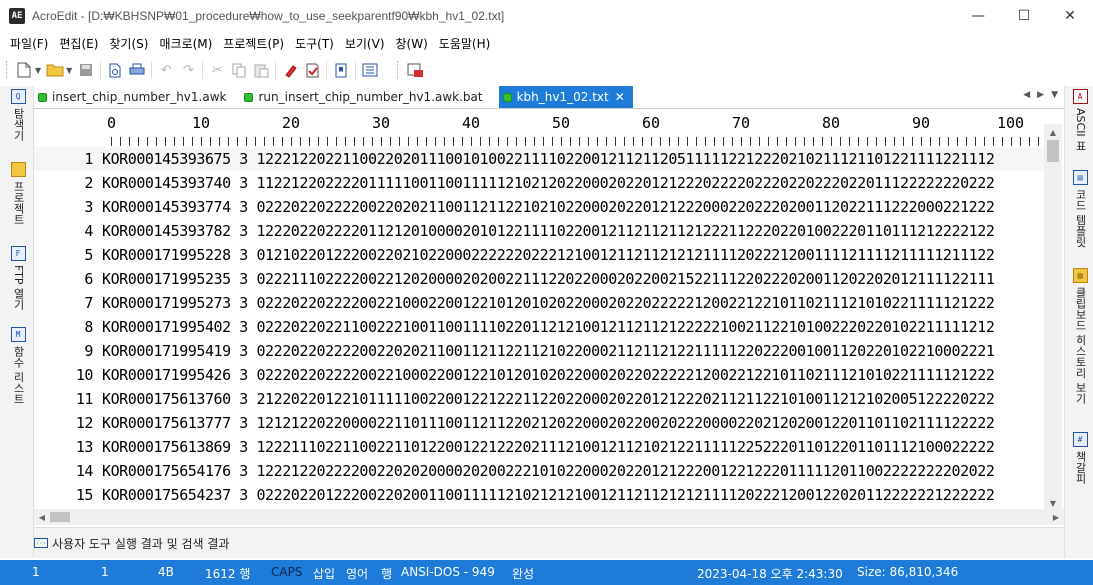 This screenshot has height=585, width=1093. What do you see at coordinates (370, 70) in the screenshot?
I see `column-view-icon` at bounding box center [370, 70].